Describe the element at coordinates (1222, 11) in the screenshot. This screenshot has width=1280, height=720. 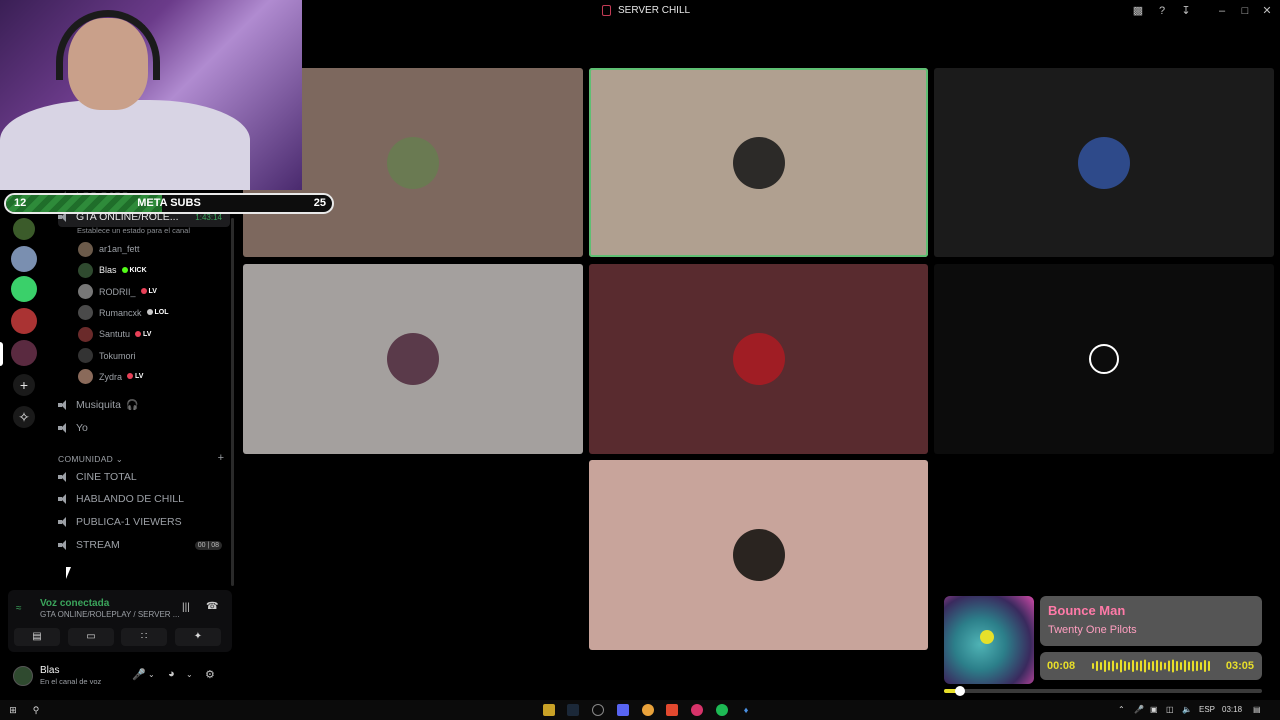
I see `minimize-icon: –` at that location.